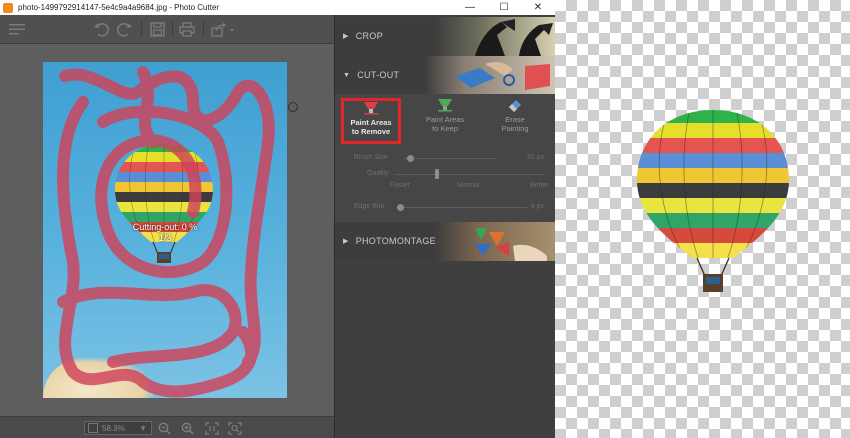 The image size is (850, 438). What do you see at coordinates (212, 428) in the screenshot?
I see `actual-size-icon` at bounding box center [212, 428].